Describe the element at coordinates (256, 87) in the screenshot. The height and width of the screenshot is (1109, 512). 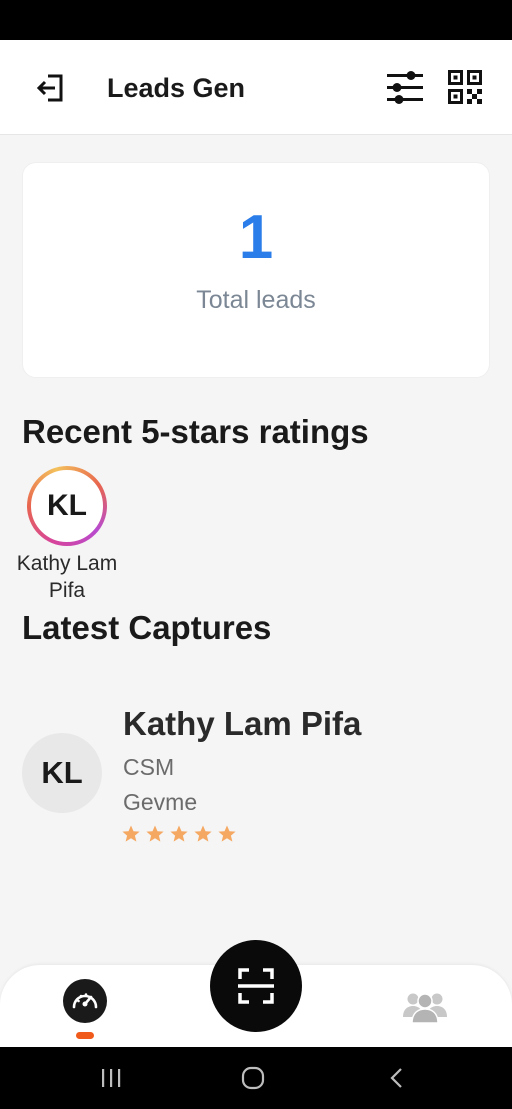
I see `app-header: Leads Gen` at that location.